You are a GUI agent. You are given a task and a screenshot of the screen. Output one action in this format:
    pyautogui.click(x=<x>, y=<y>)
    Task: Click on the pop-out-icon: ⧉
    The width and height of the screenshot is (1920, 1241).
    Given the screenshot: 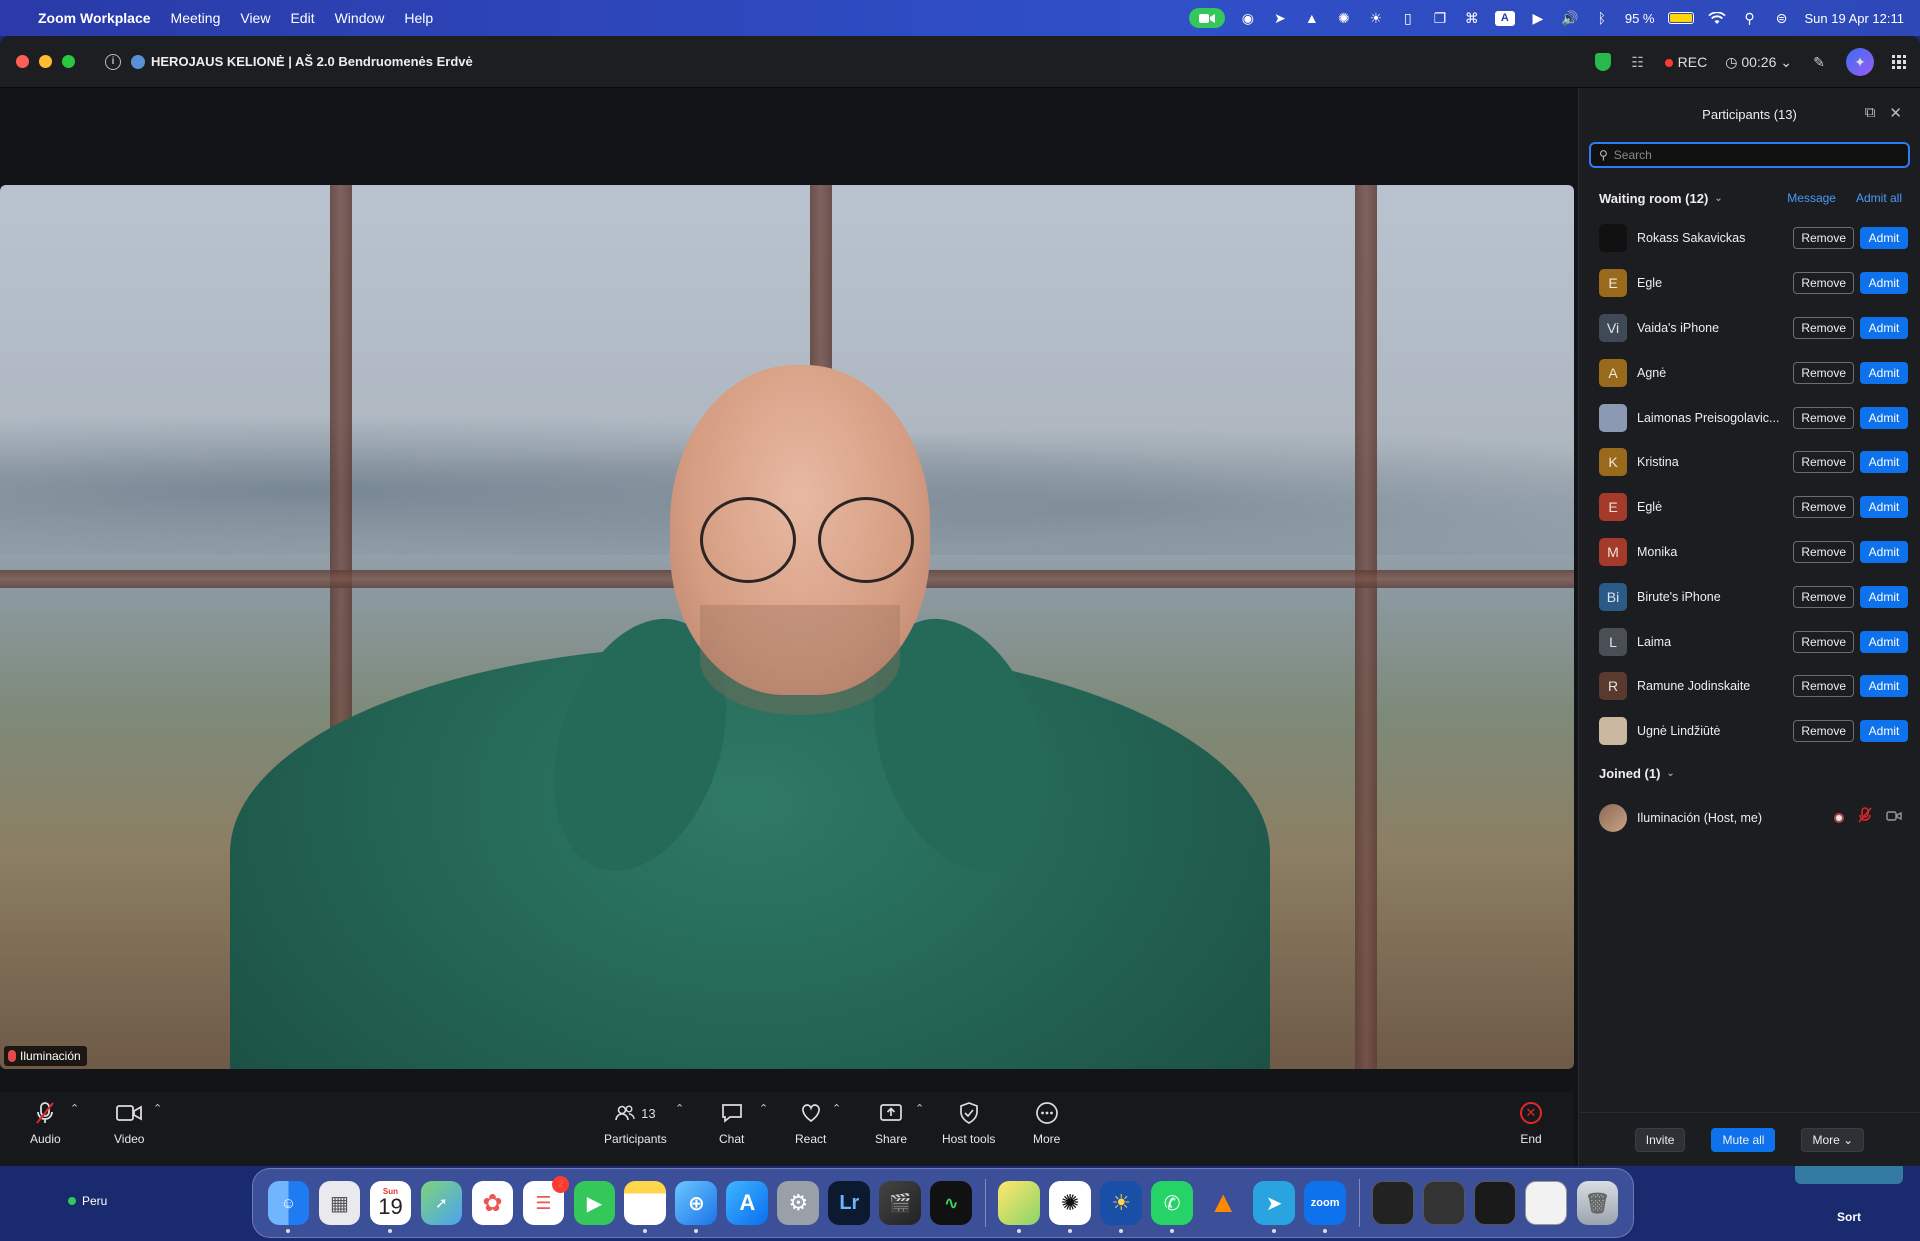 What is the action you would take?
    pyautogui.click(x=1870, y=113)
    